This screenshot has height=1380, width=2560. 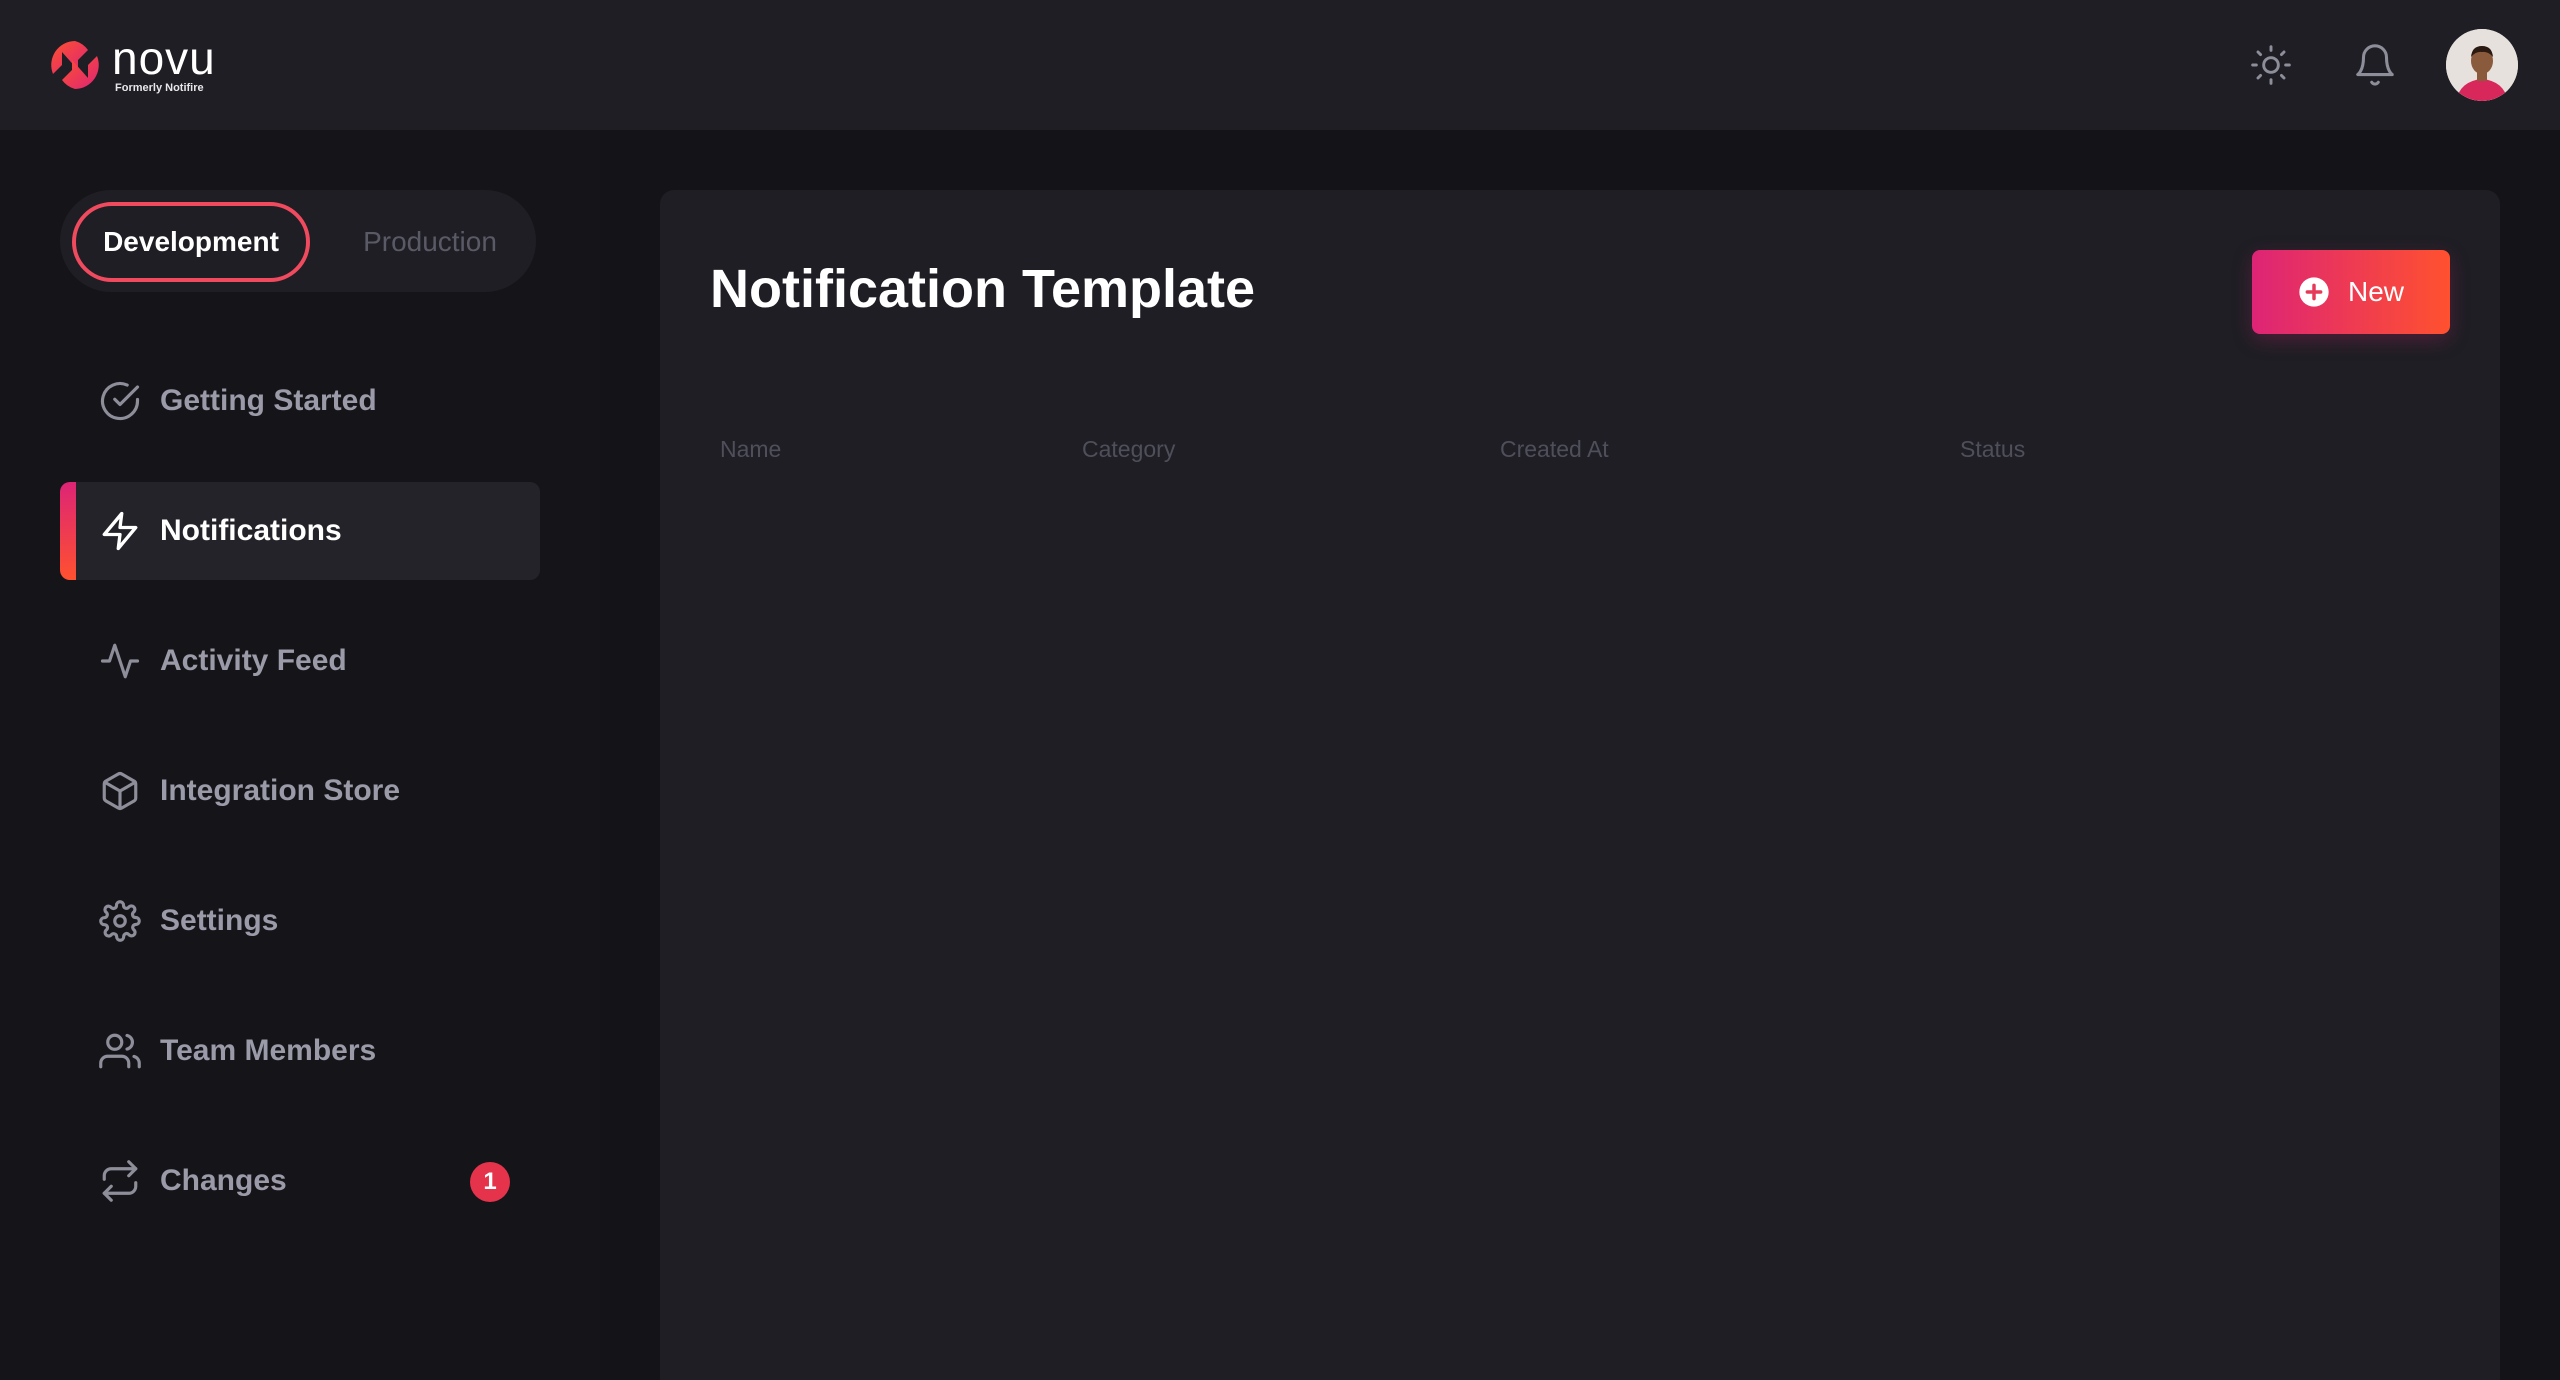 I want to click on sidebar-item-changes: Changes 1, so click(x=300, y=1181).